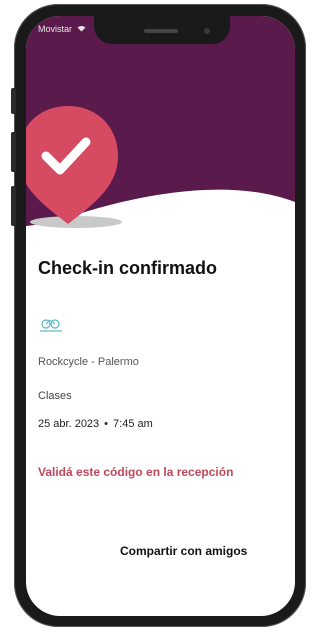  Describe the element at coordinates (207, 31) in the screenshot. I see `front-camera` at that location.